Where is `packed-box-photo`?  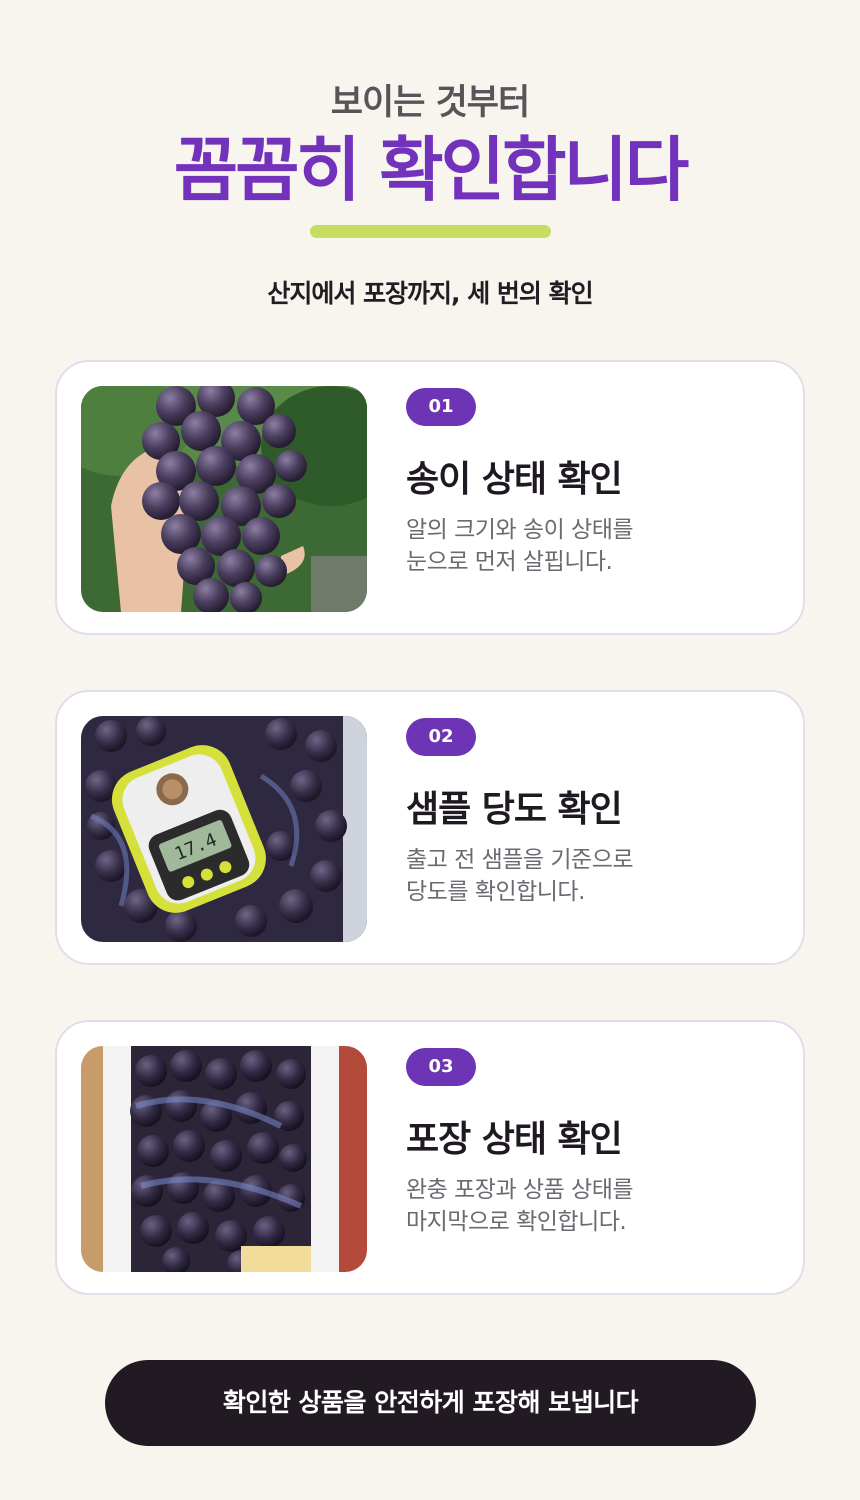
packed-box-photo is located at coordinates (224, 1159).